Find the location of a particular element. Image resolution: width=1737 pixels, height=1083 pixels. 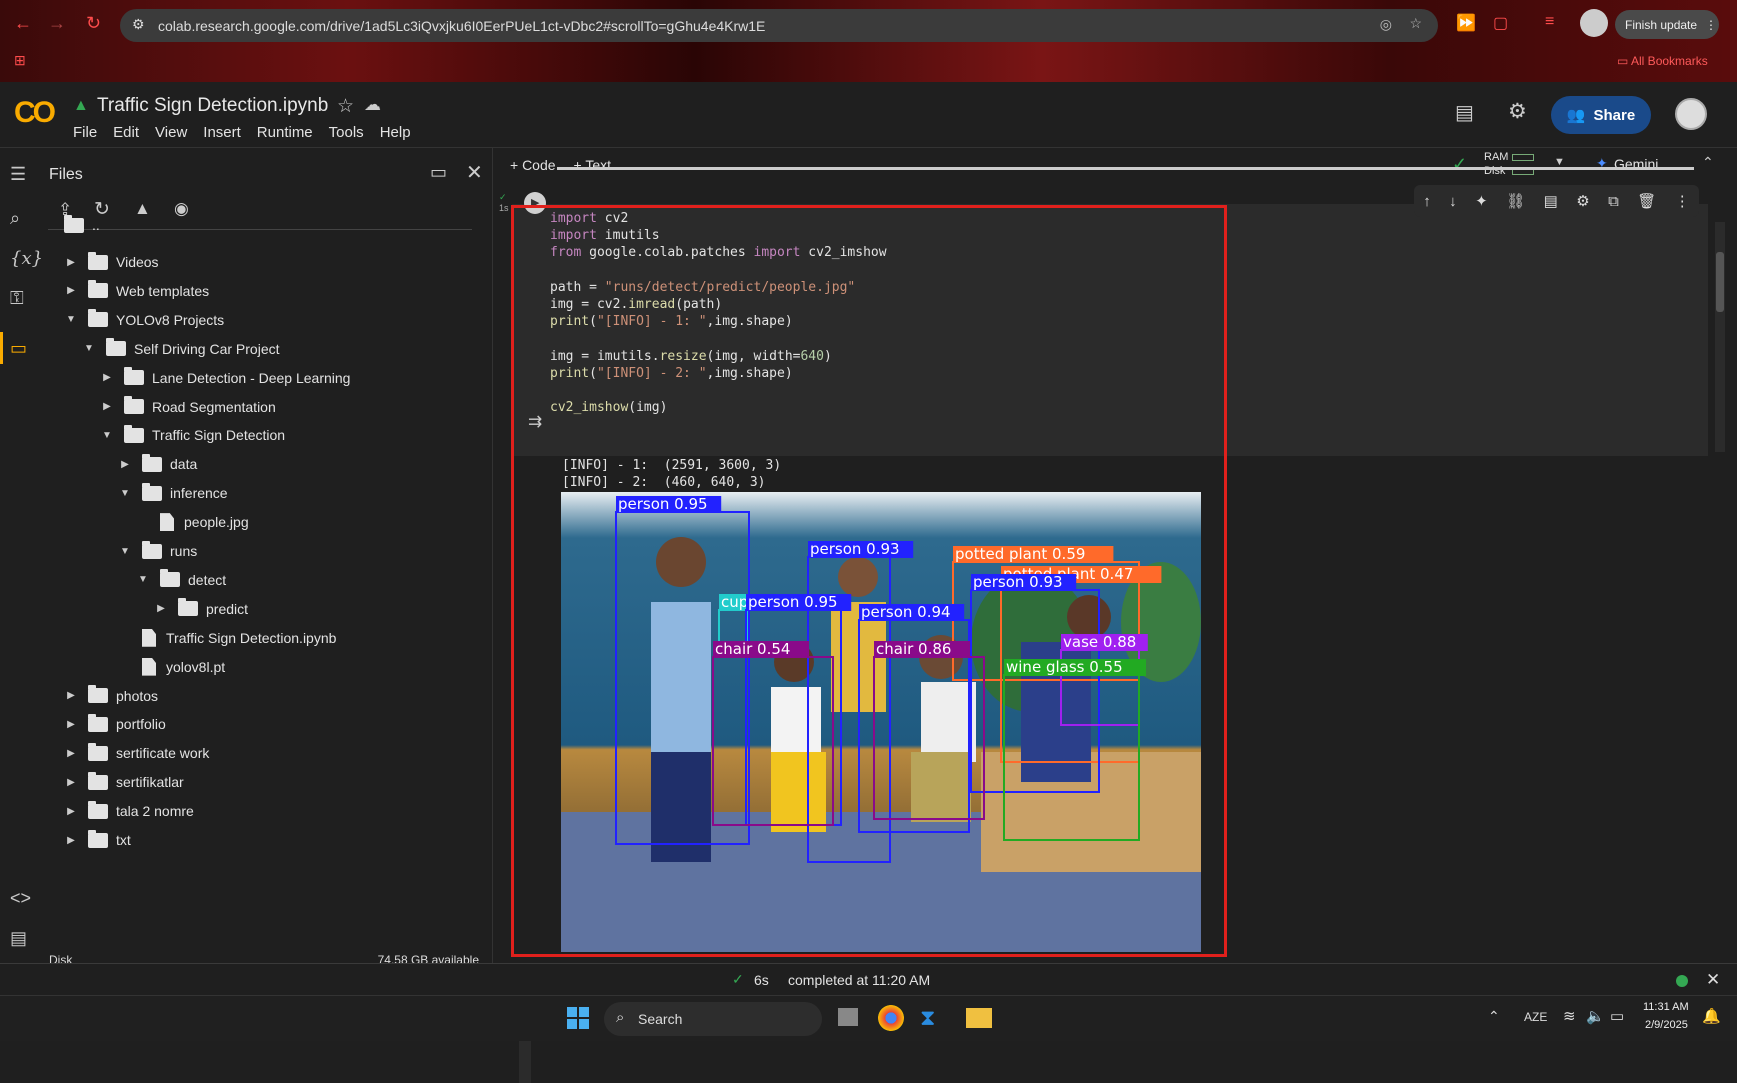

clock-date: 2/9/2025 is located at coordinates (1666, 1025).